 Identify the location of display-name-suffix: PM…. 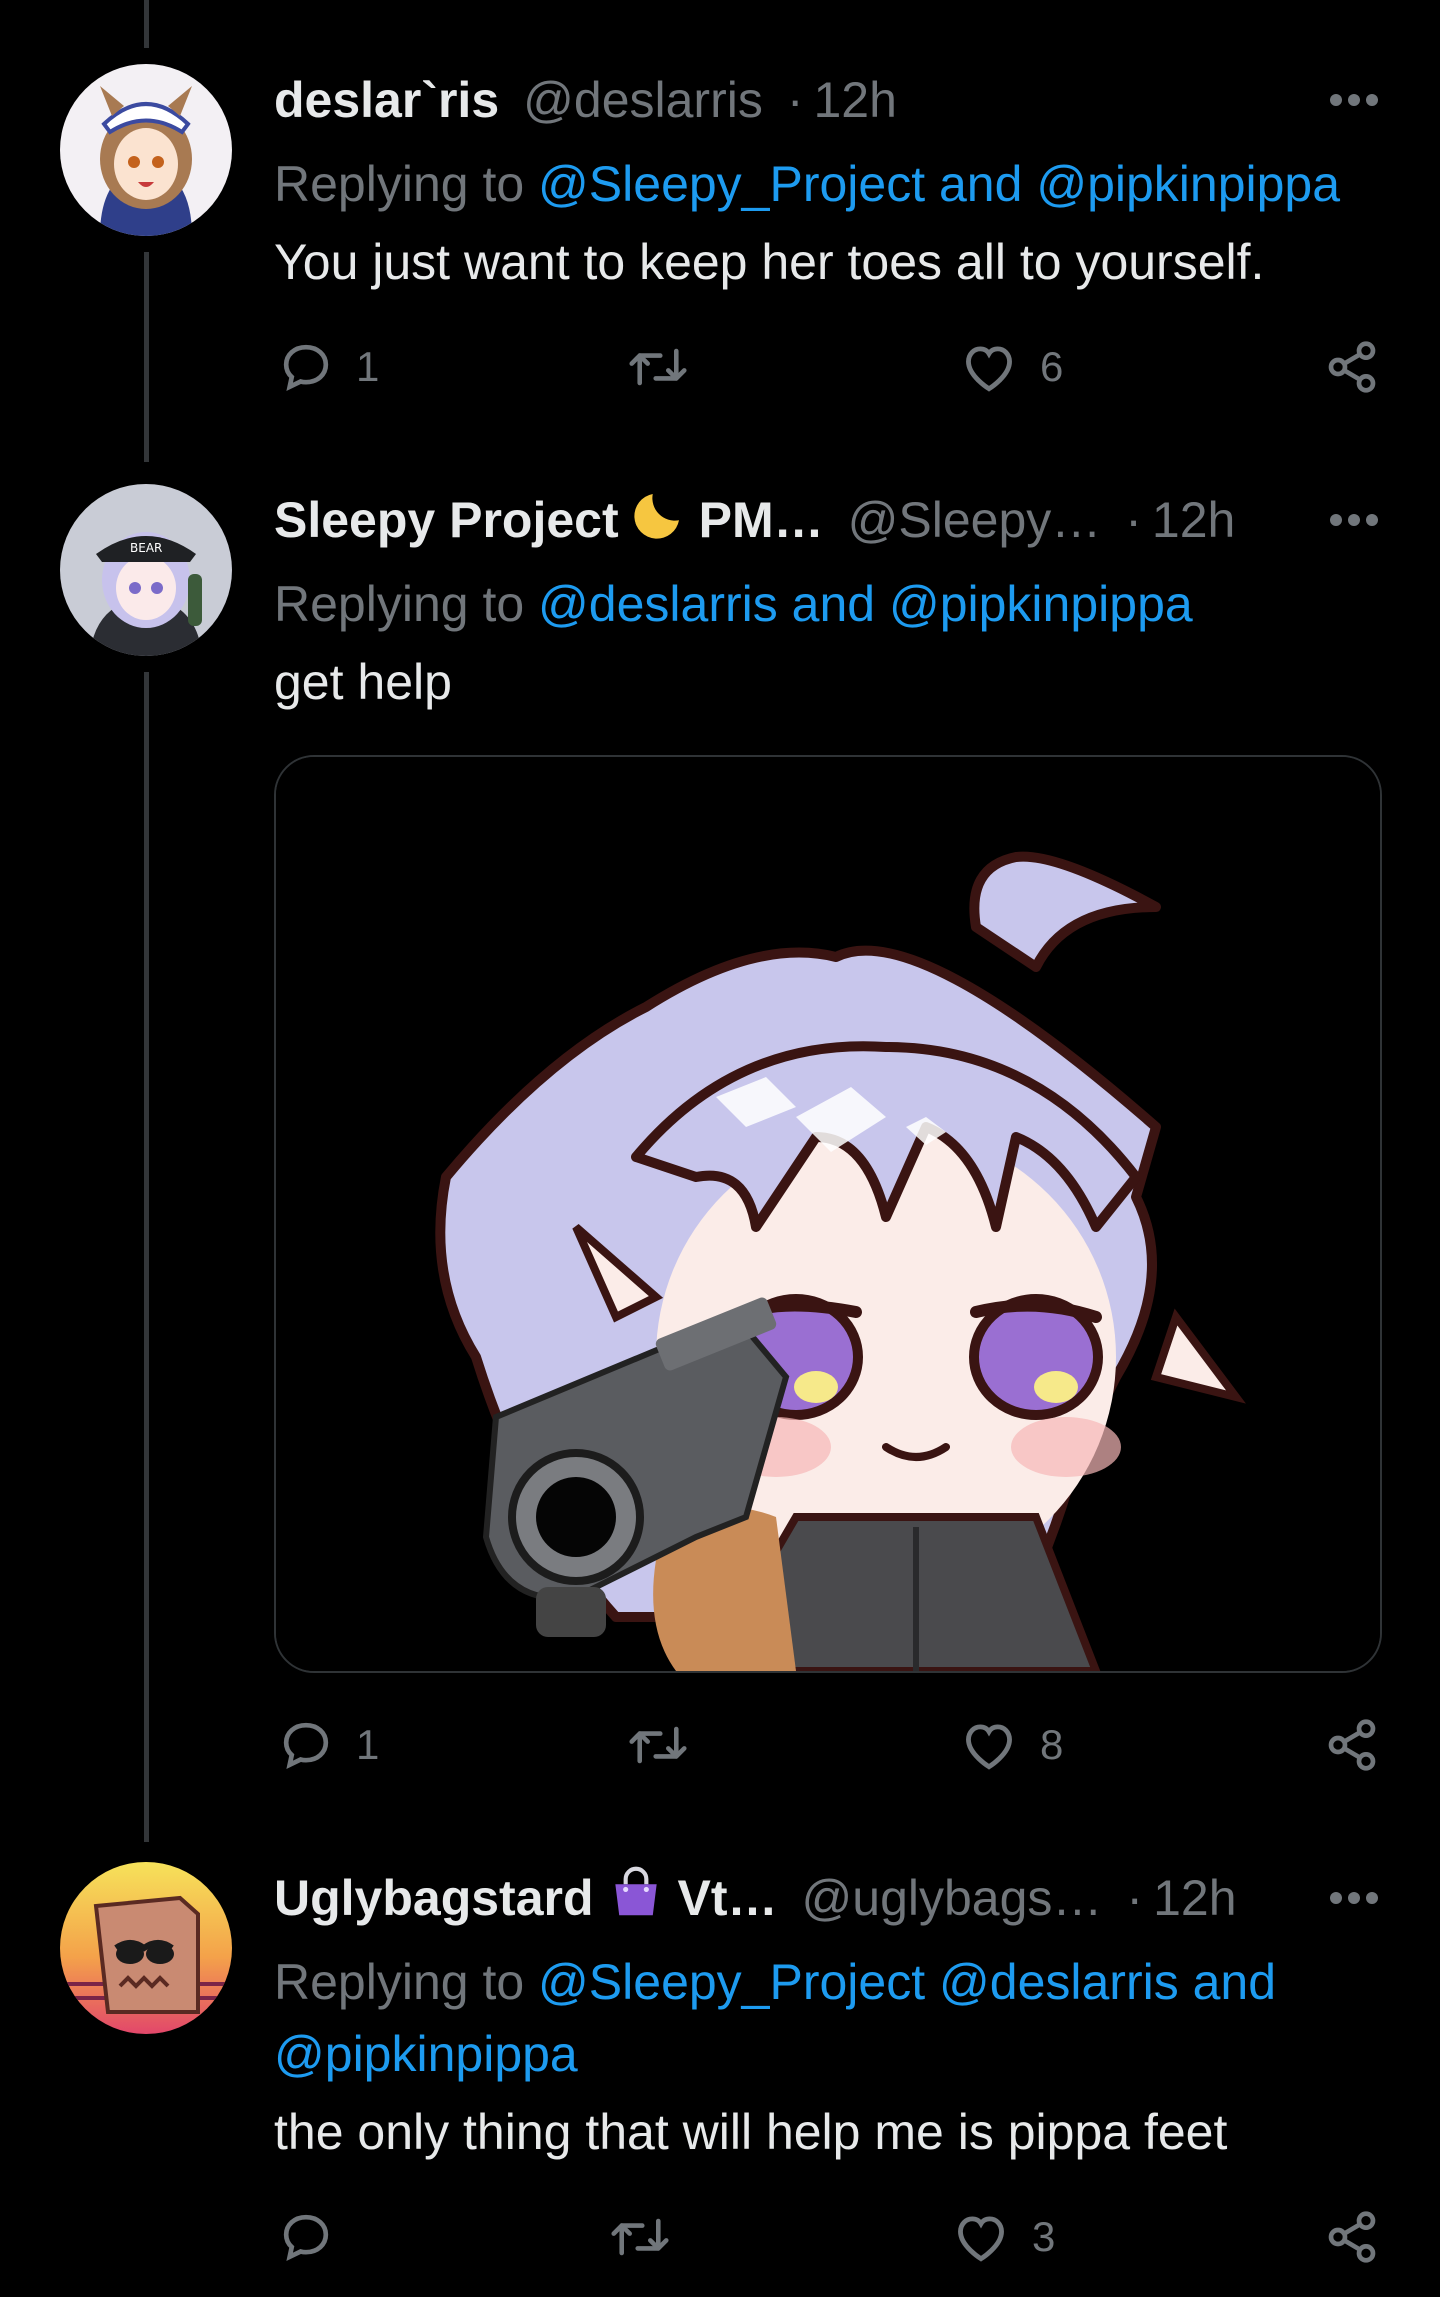
(761, 520).